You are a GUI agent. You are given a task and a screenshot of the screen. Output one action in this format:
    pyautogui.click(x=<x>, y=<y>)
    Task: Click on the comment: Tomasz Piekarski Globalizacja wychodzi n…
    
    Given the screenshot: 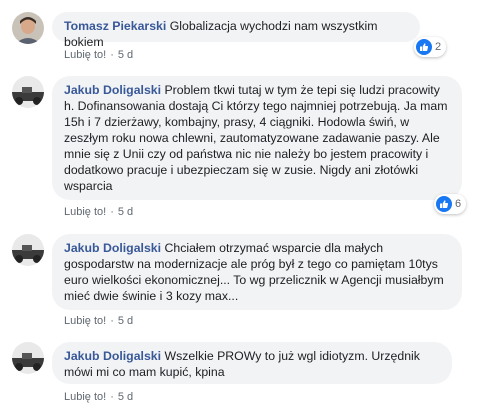 What is the action you would take?
    pyautogui.click(x=240, y=31)
    